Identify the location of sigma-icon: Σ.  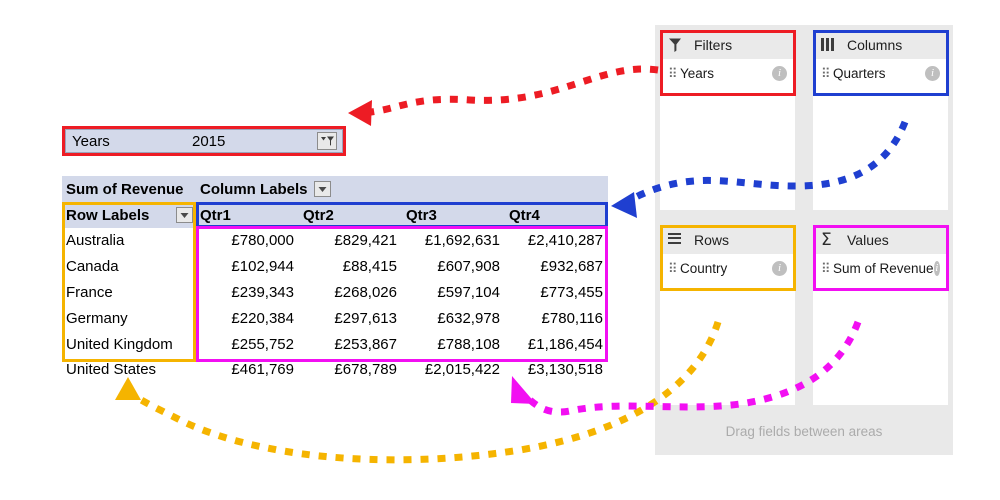
(826, 239).